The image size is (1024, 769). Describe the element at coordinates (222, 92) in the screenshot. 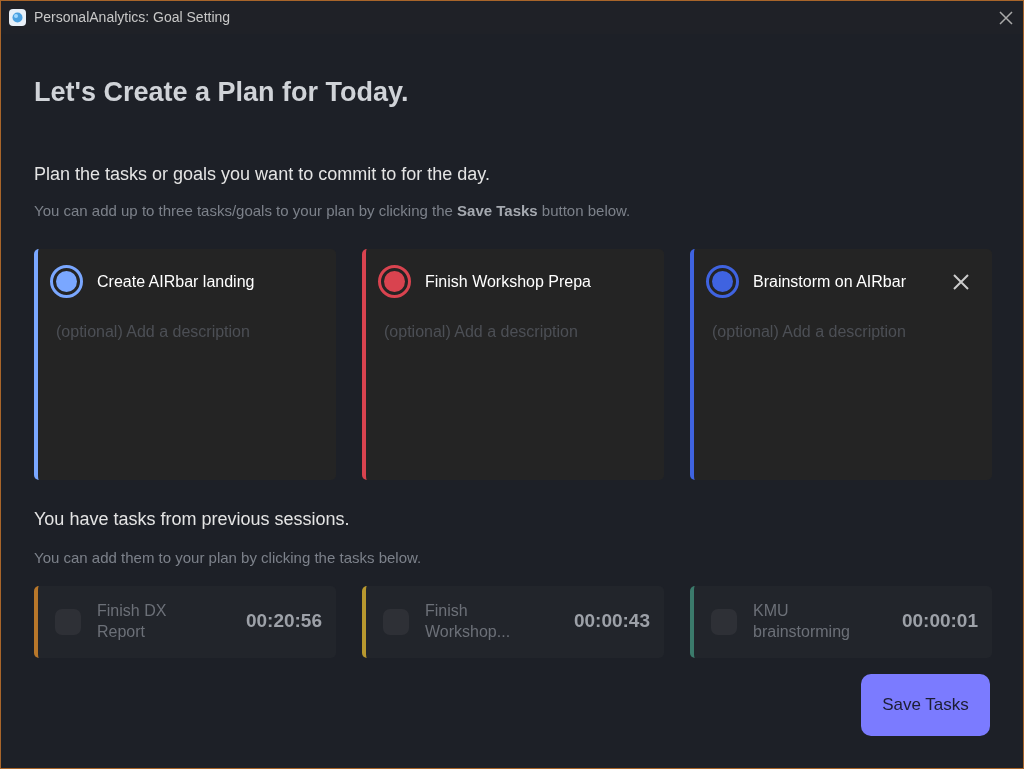

I see `page-heading: Let's Create a Plan for Today.` at that location.